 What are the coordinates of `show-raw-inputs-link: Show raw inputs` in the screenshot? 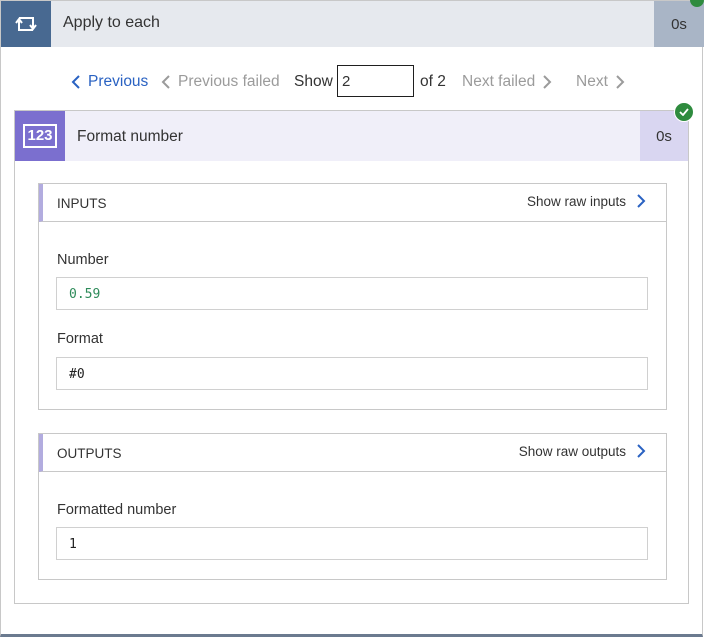 It's located at (586, 201).